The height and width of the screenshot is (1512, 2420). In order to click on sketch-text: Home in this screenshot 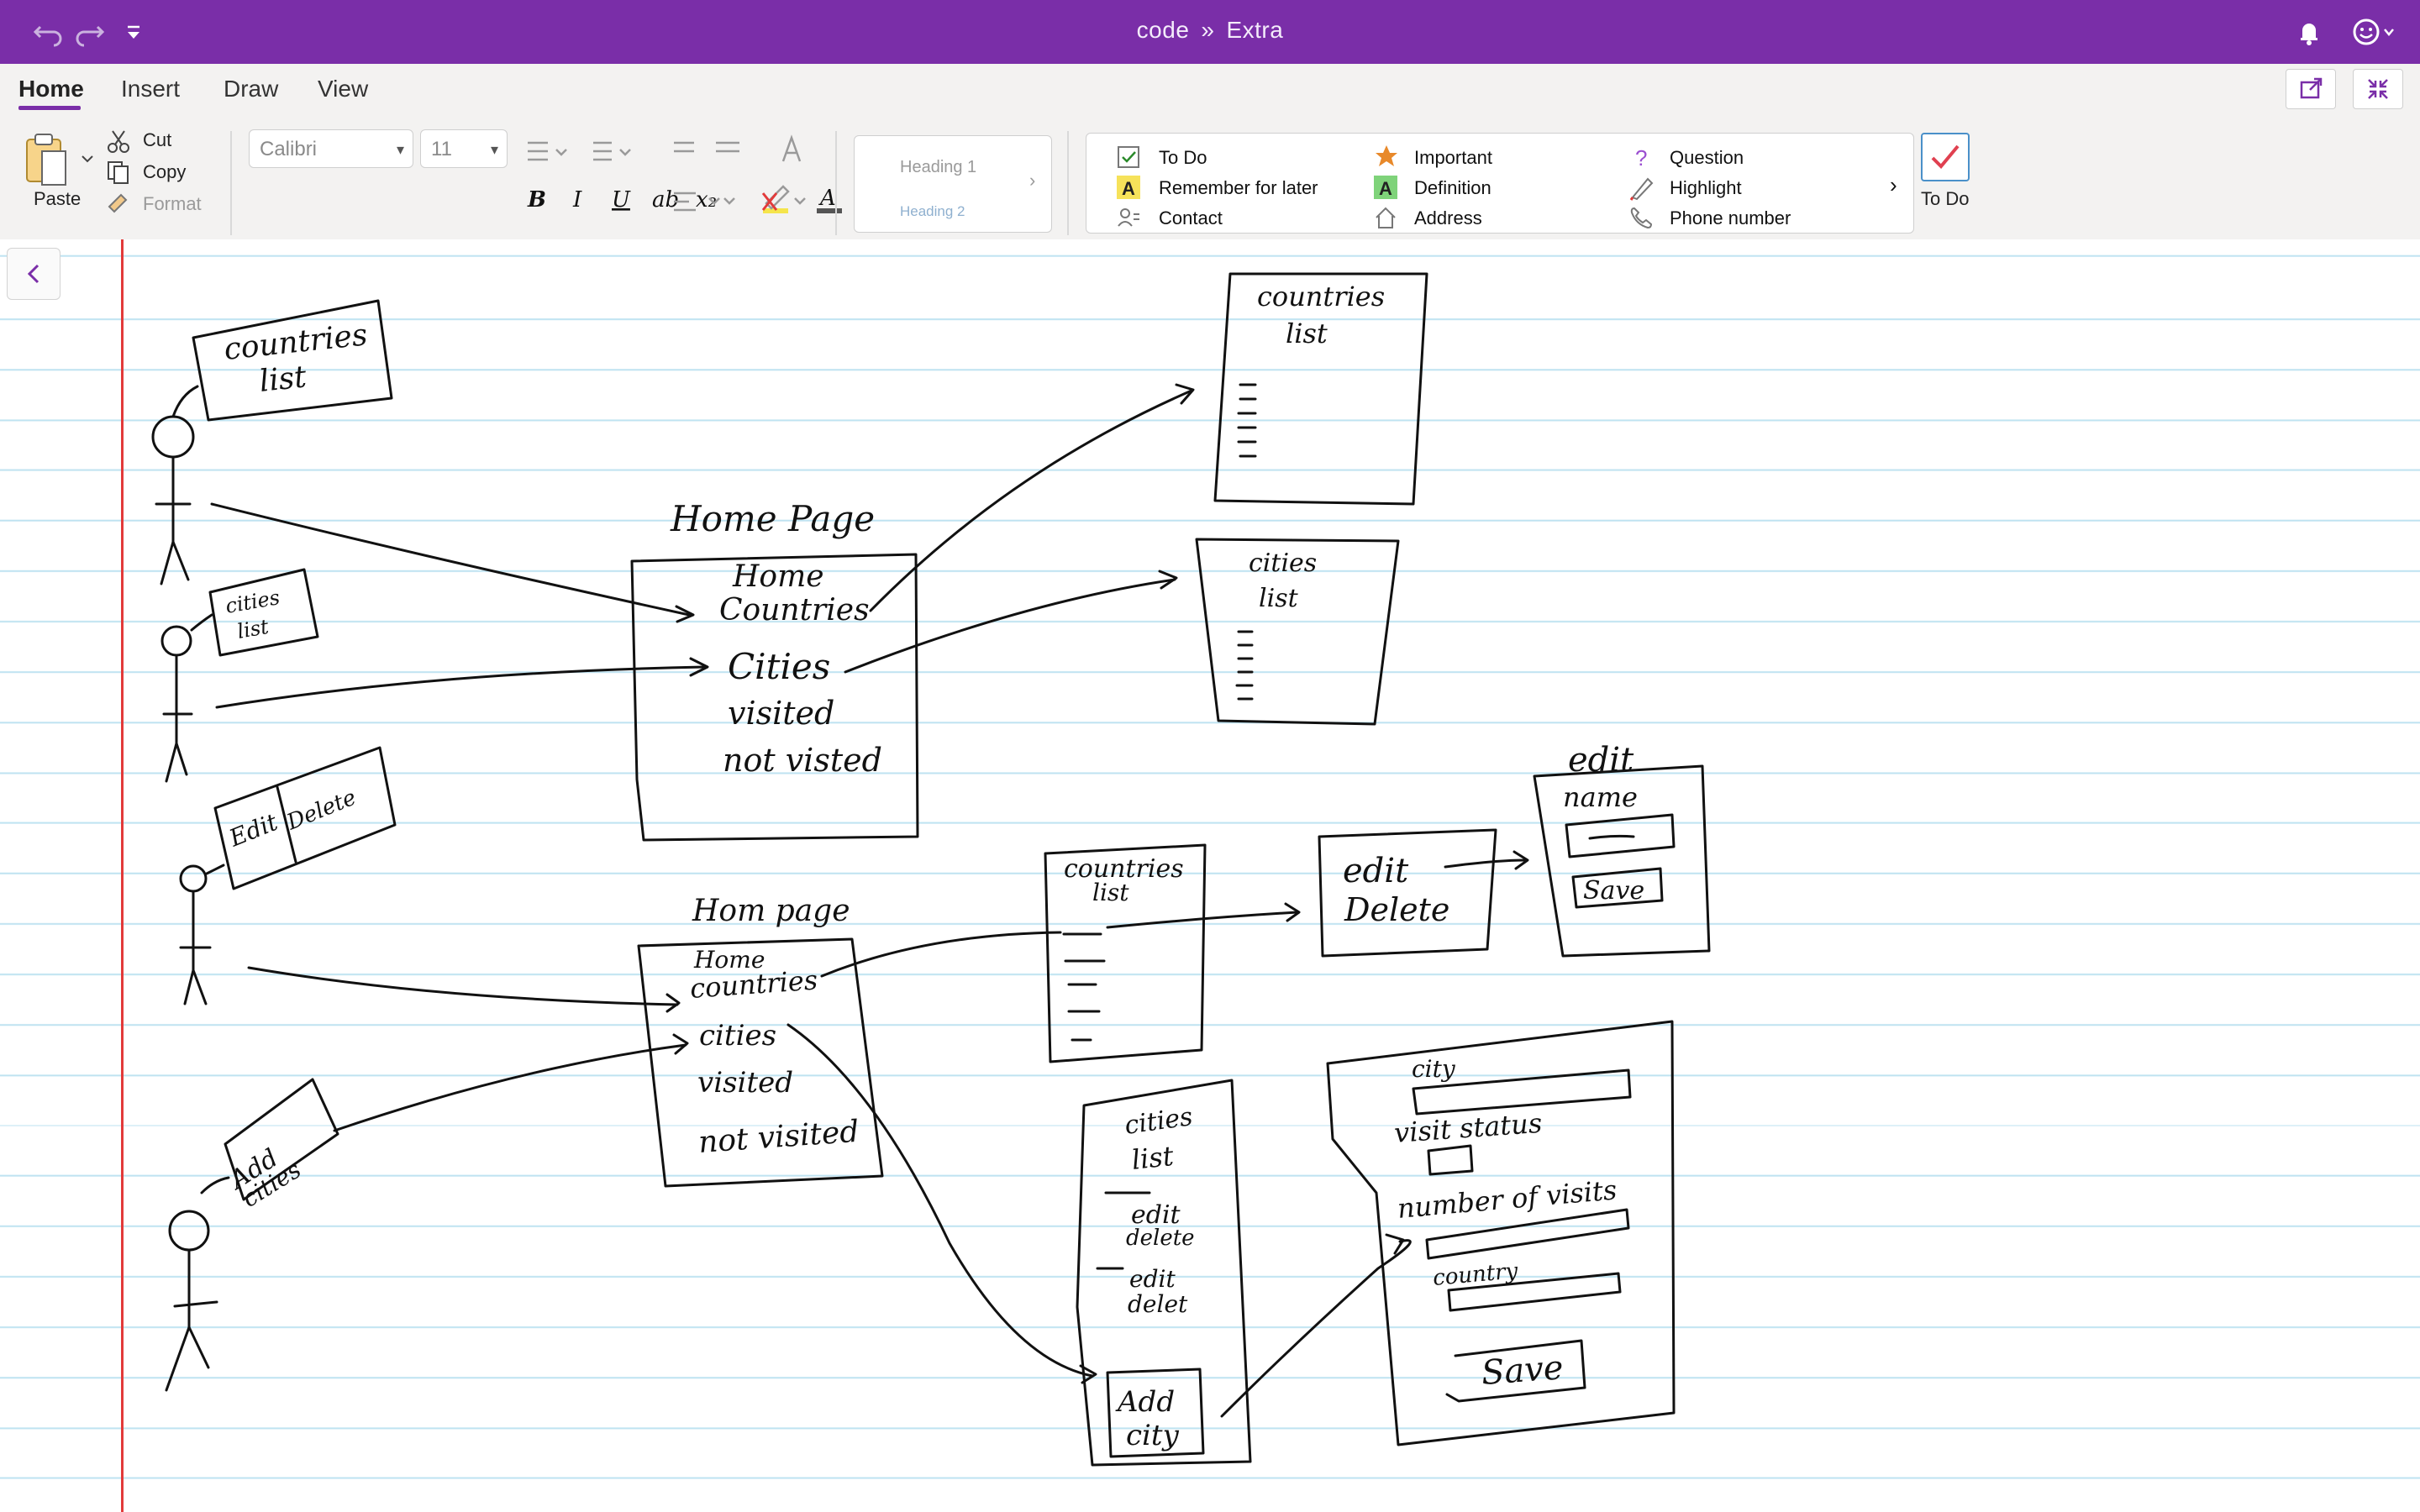, I will do `click(778, 576)`.